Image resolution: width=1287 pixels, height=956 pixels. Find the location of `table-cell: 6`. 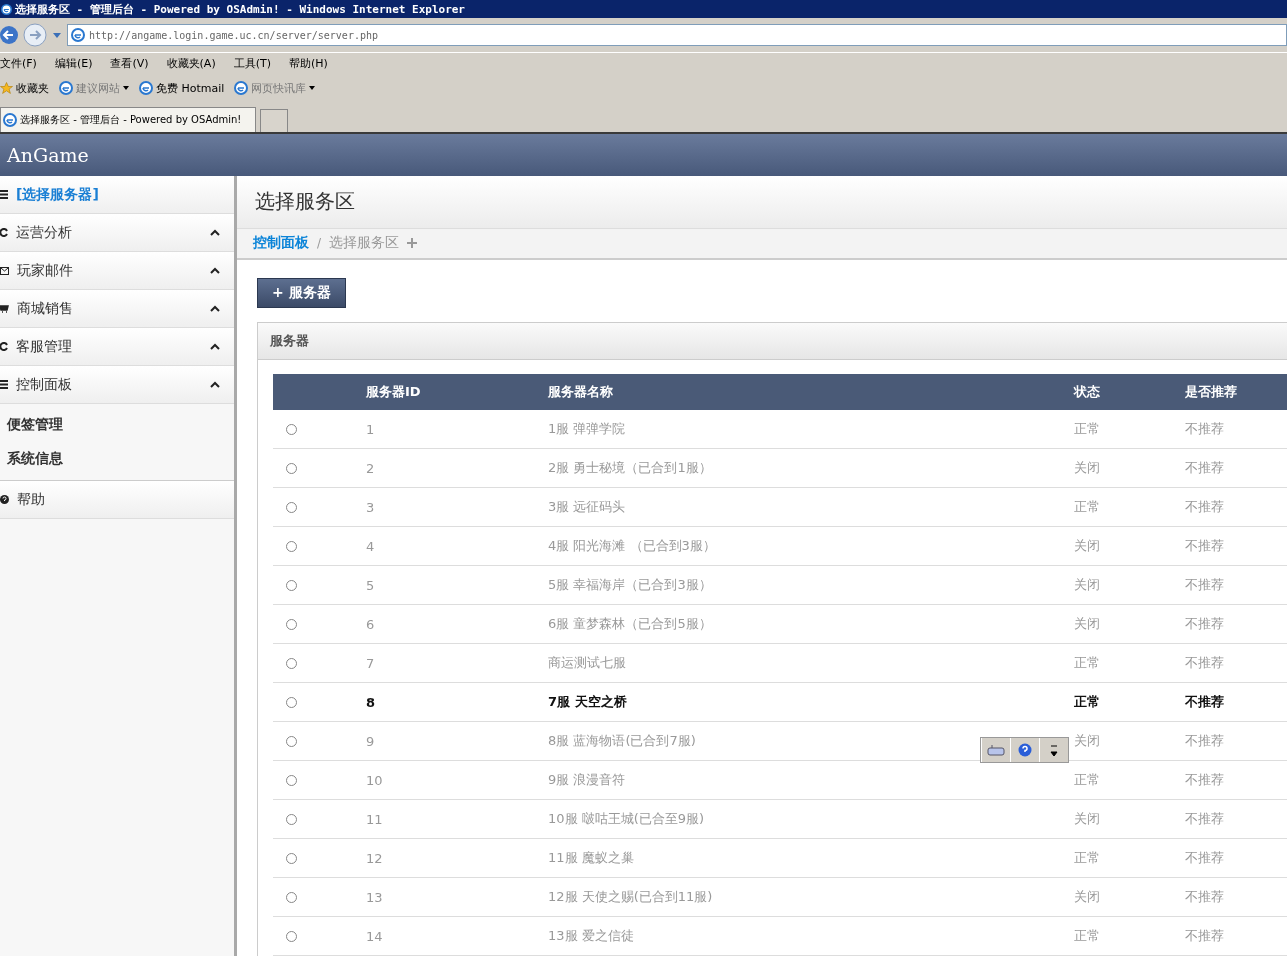

table-cell: 6 is located at coordinates (457, 624).